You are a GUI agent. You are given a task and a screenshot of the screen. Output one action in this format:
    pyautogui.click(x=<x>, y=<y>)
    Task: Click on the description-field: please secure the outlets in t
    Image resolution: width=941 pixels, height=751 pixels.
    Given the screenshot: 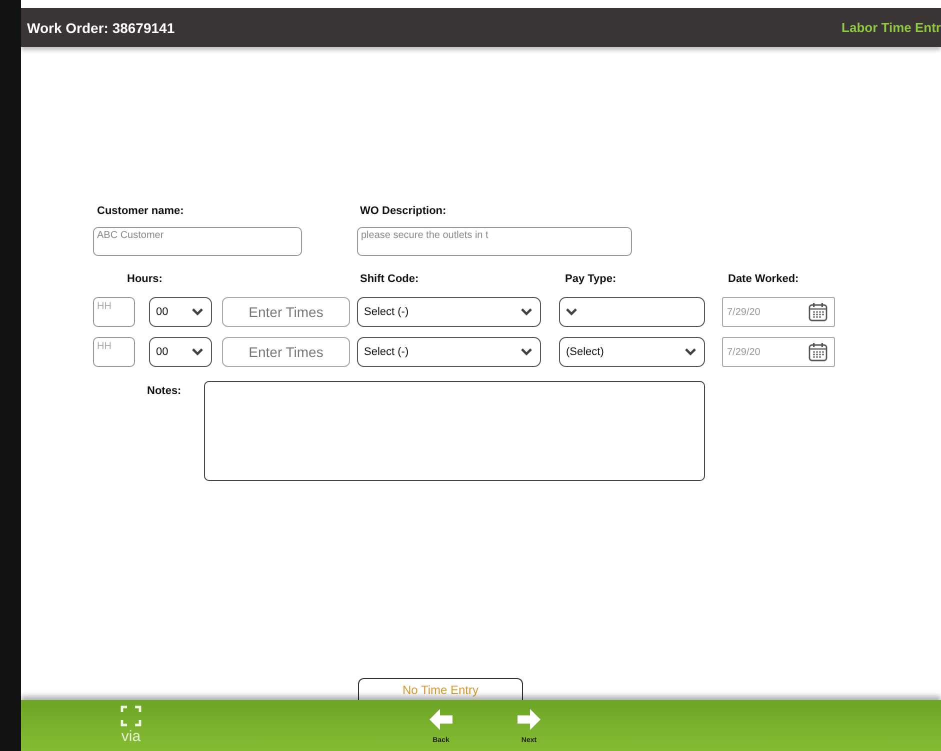 What is the action you would take?
    pyautogui.click(x=494, y=241)
    